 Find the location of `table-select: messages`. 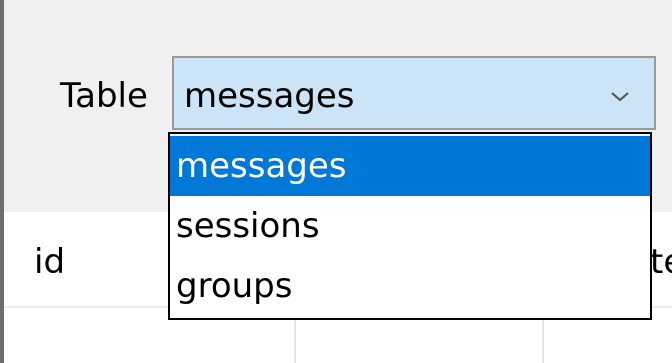

table-select: messages is located at coordinates (414, 93).